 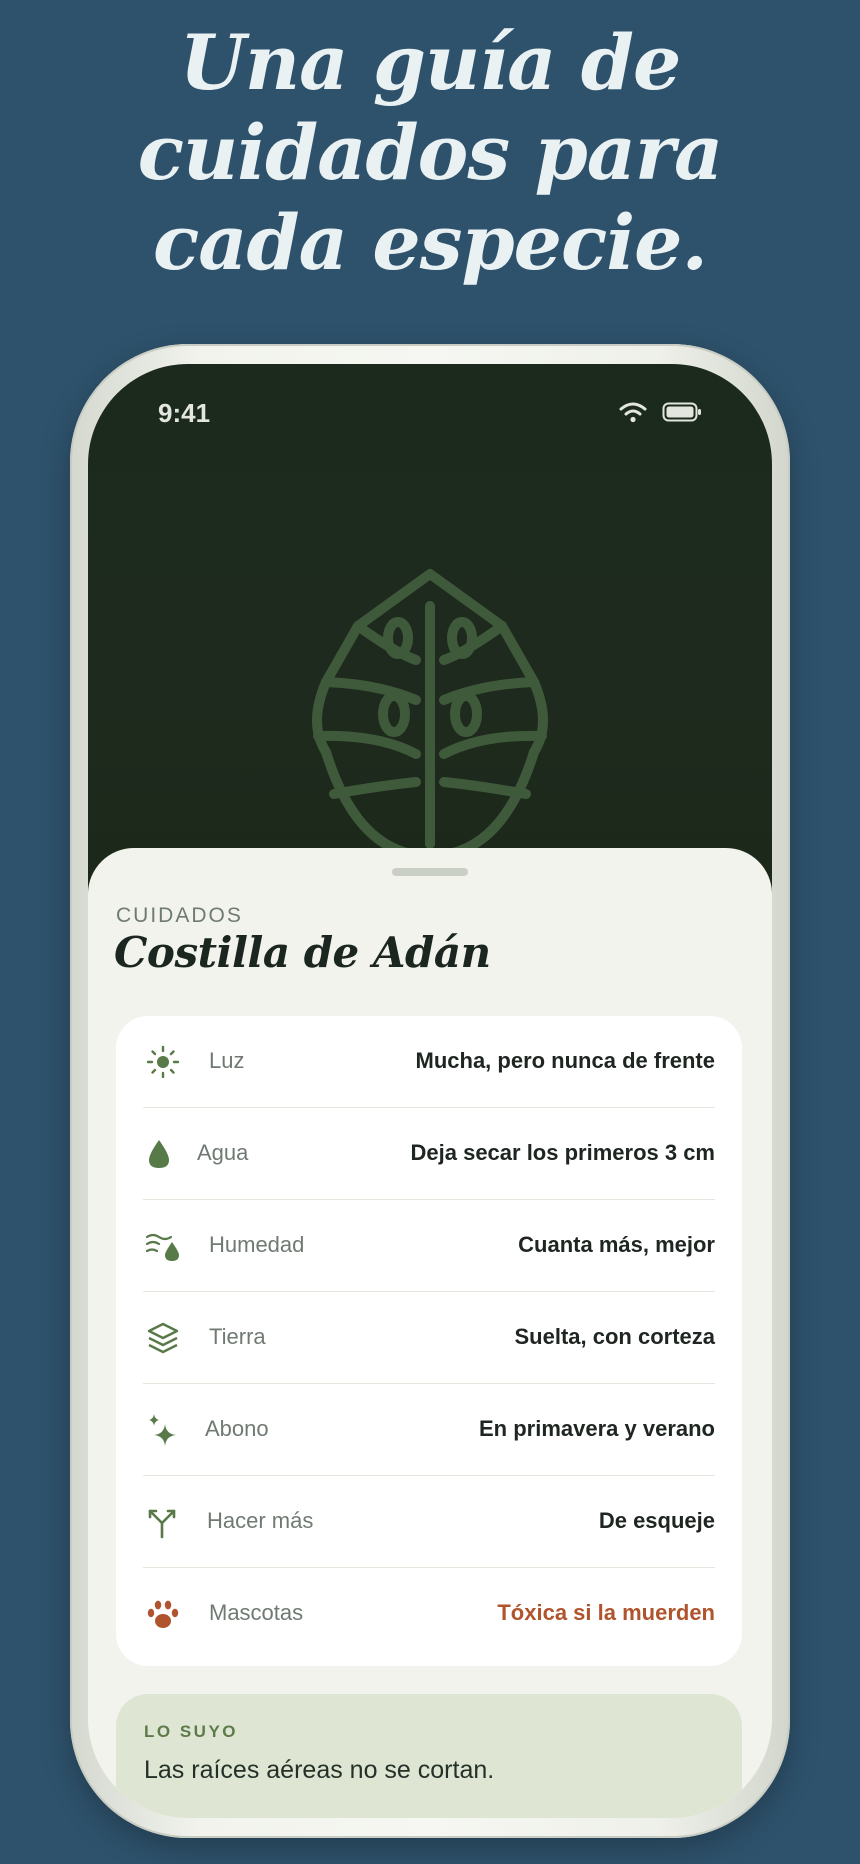 What do you see at coordinates (237, 1336) in the screenshot?
I see `care-label: Tierra` at bounding box center [237, 1336].